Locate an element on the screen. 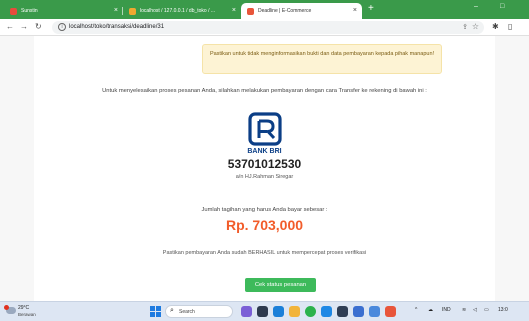 This screenshot has width=529, height=321. bookmark-star-icon: ☆ is located at coordinates (475, 26).